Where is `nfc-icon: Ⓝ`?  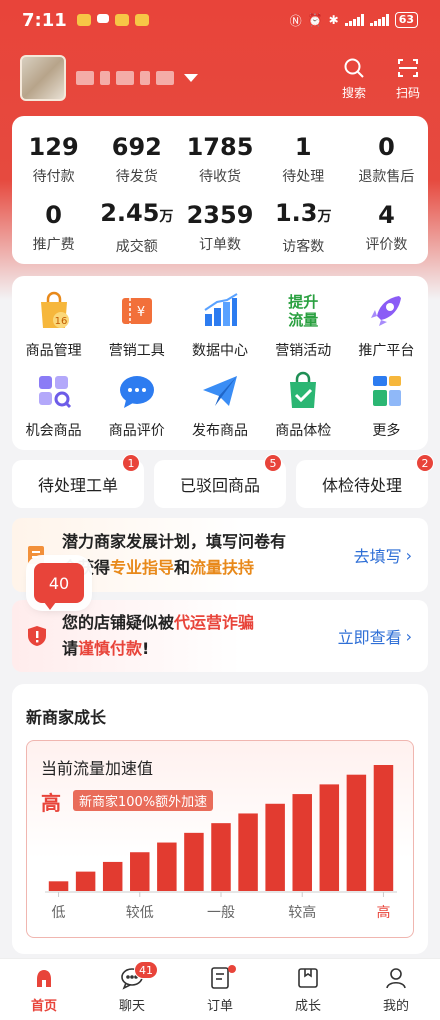
nfc-icon: Ⓝ is located at coordinates (295, 20).